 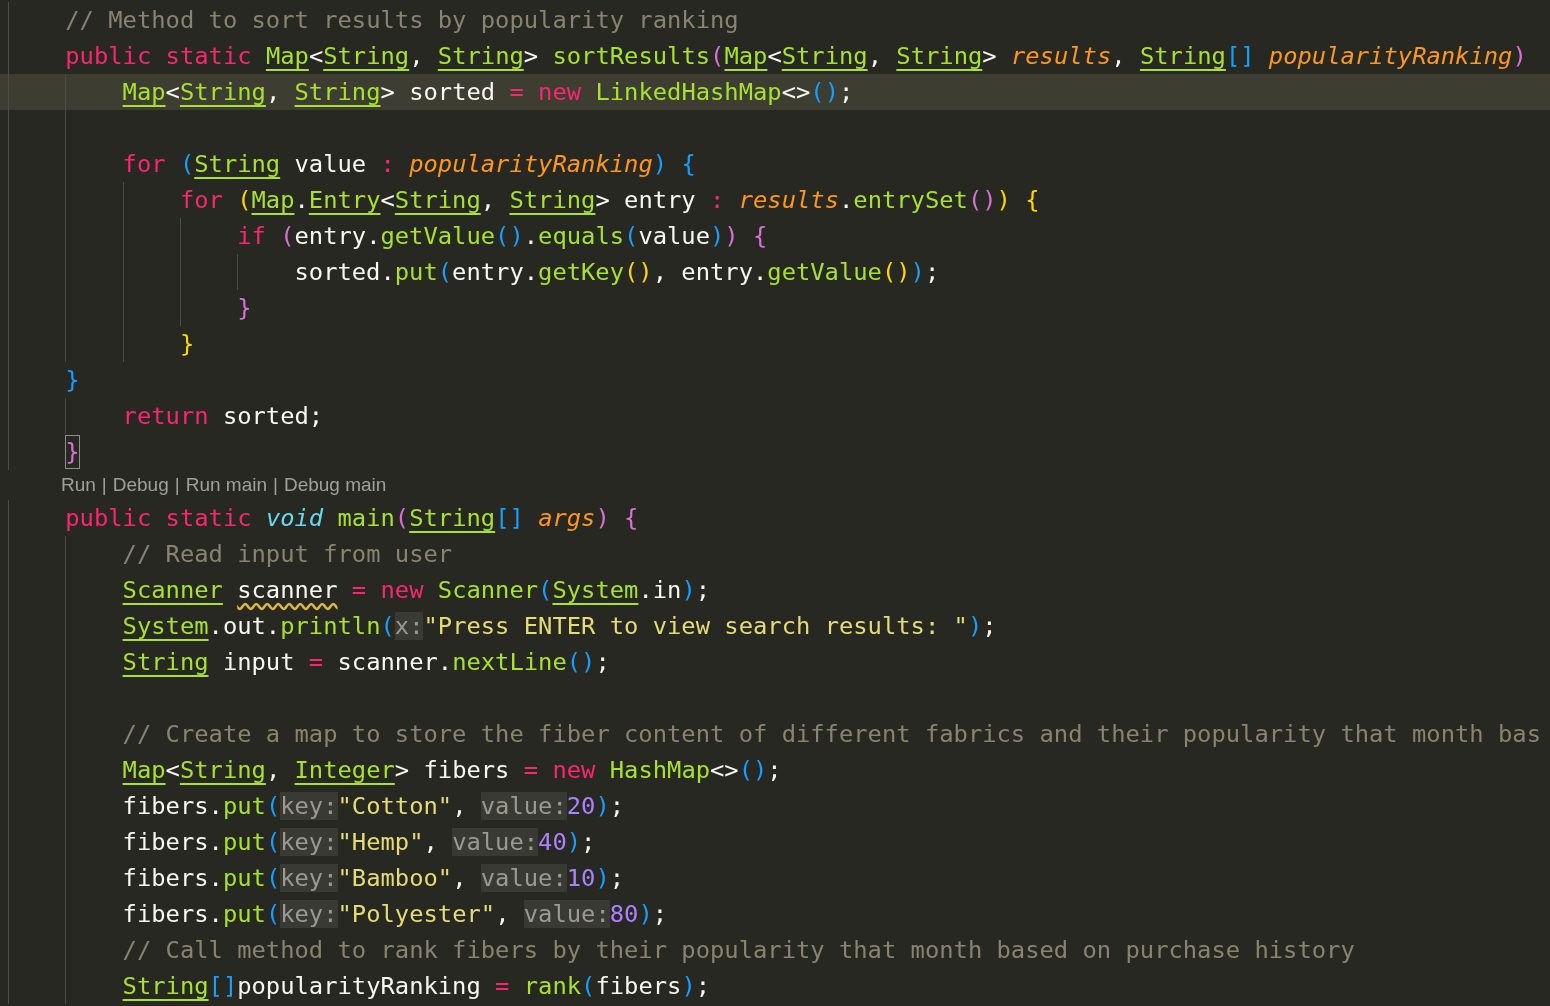 I want to click on number-literal: 20, so click(x=581, y=806).